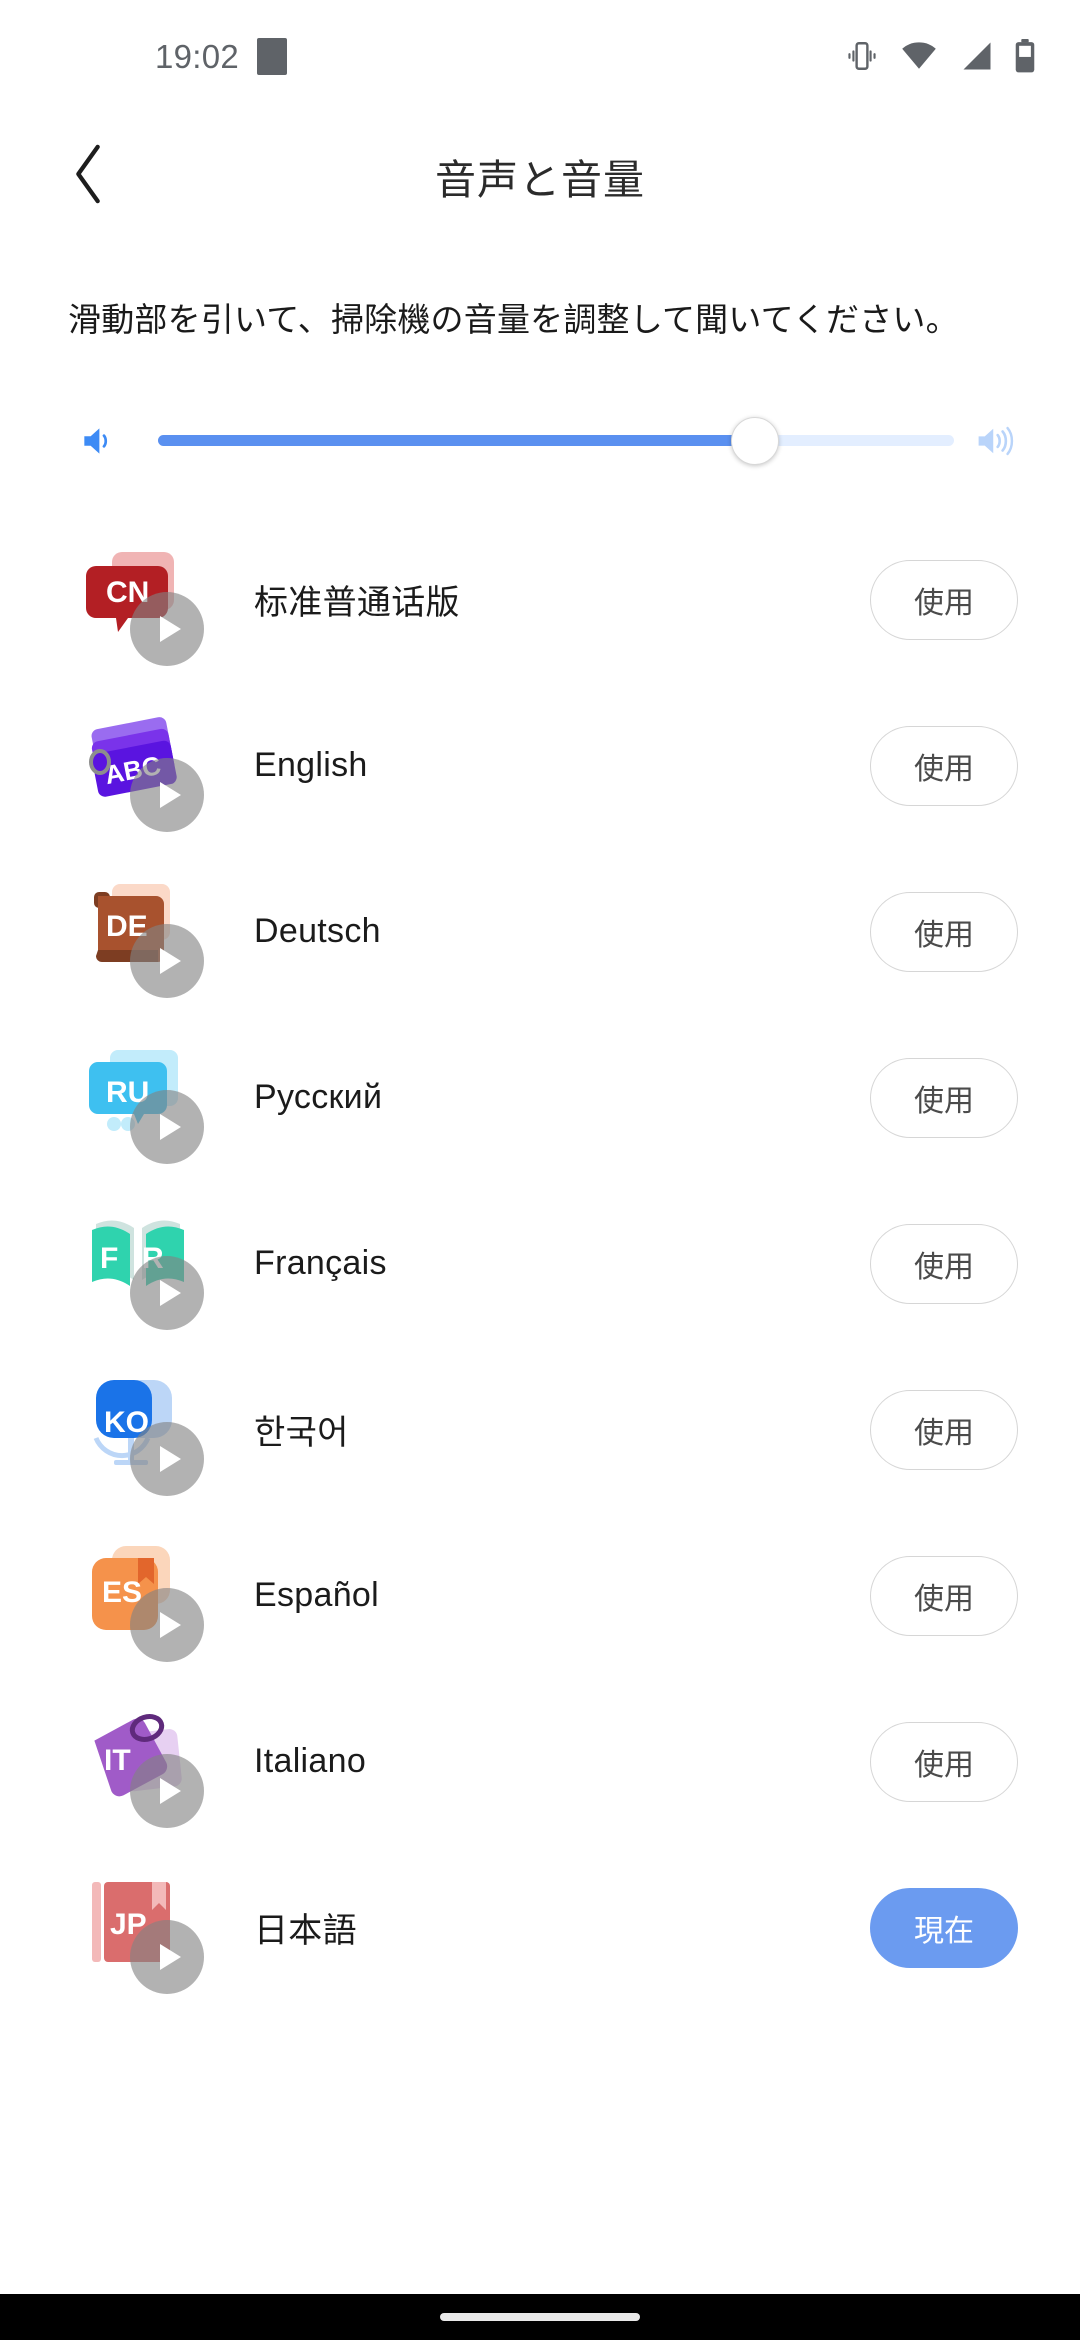 The image size is (1080, 2340). I want to click on language-icon-stack: KO, so click(144, 1436).